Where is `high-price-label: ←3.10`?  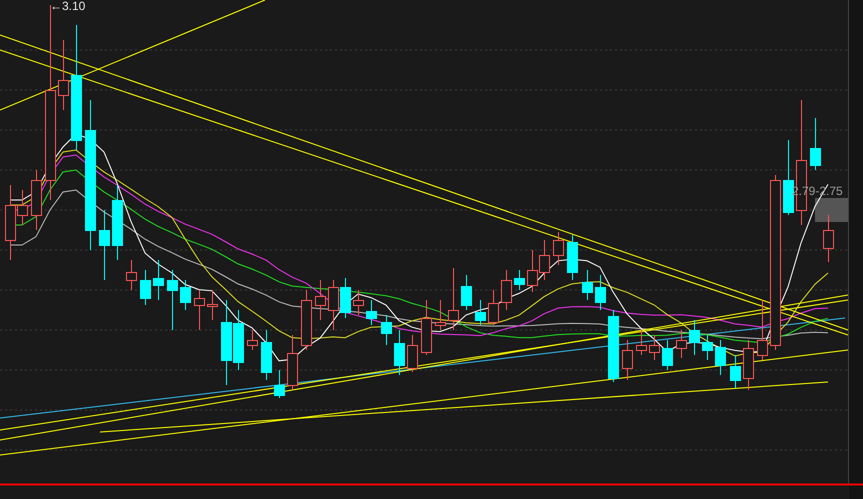
high-price-label: ←3.10 is located at coordinates (68, 6).